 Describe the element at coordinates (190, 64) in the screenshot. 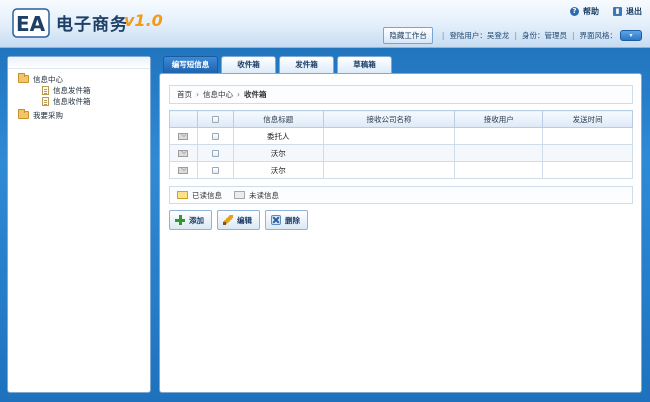

I see `tab-compose: 编写短信息` at that location.